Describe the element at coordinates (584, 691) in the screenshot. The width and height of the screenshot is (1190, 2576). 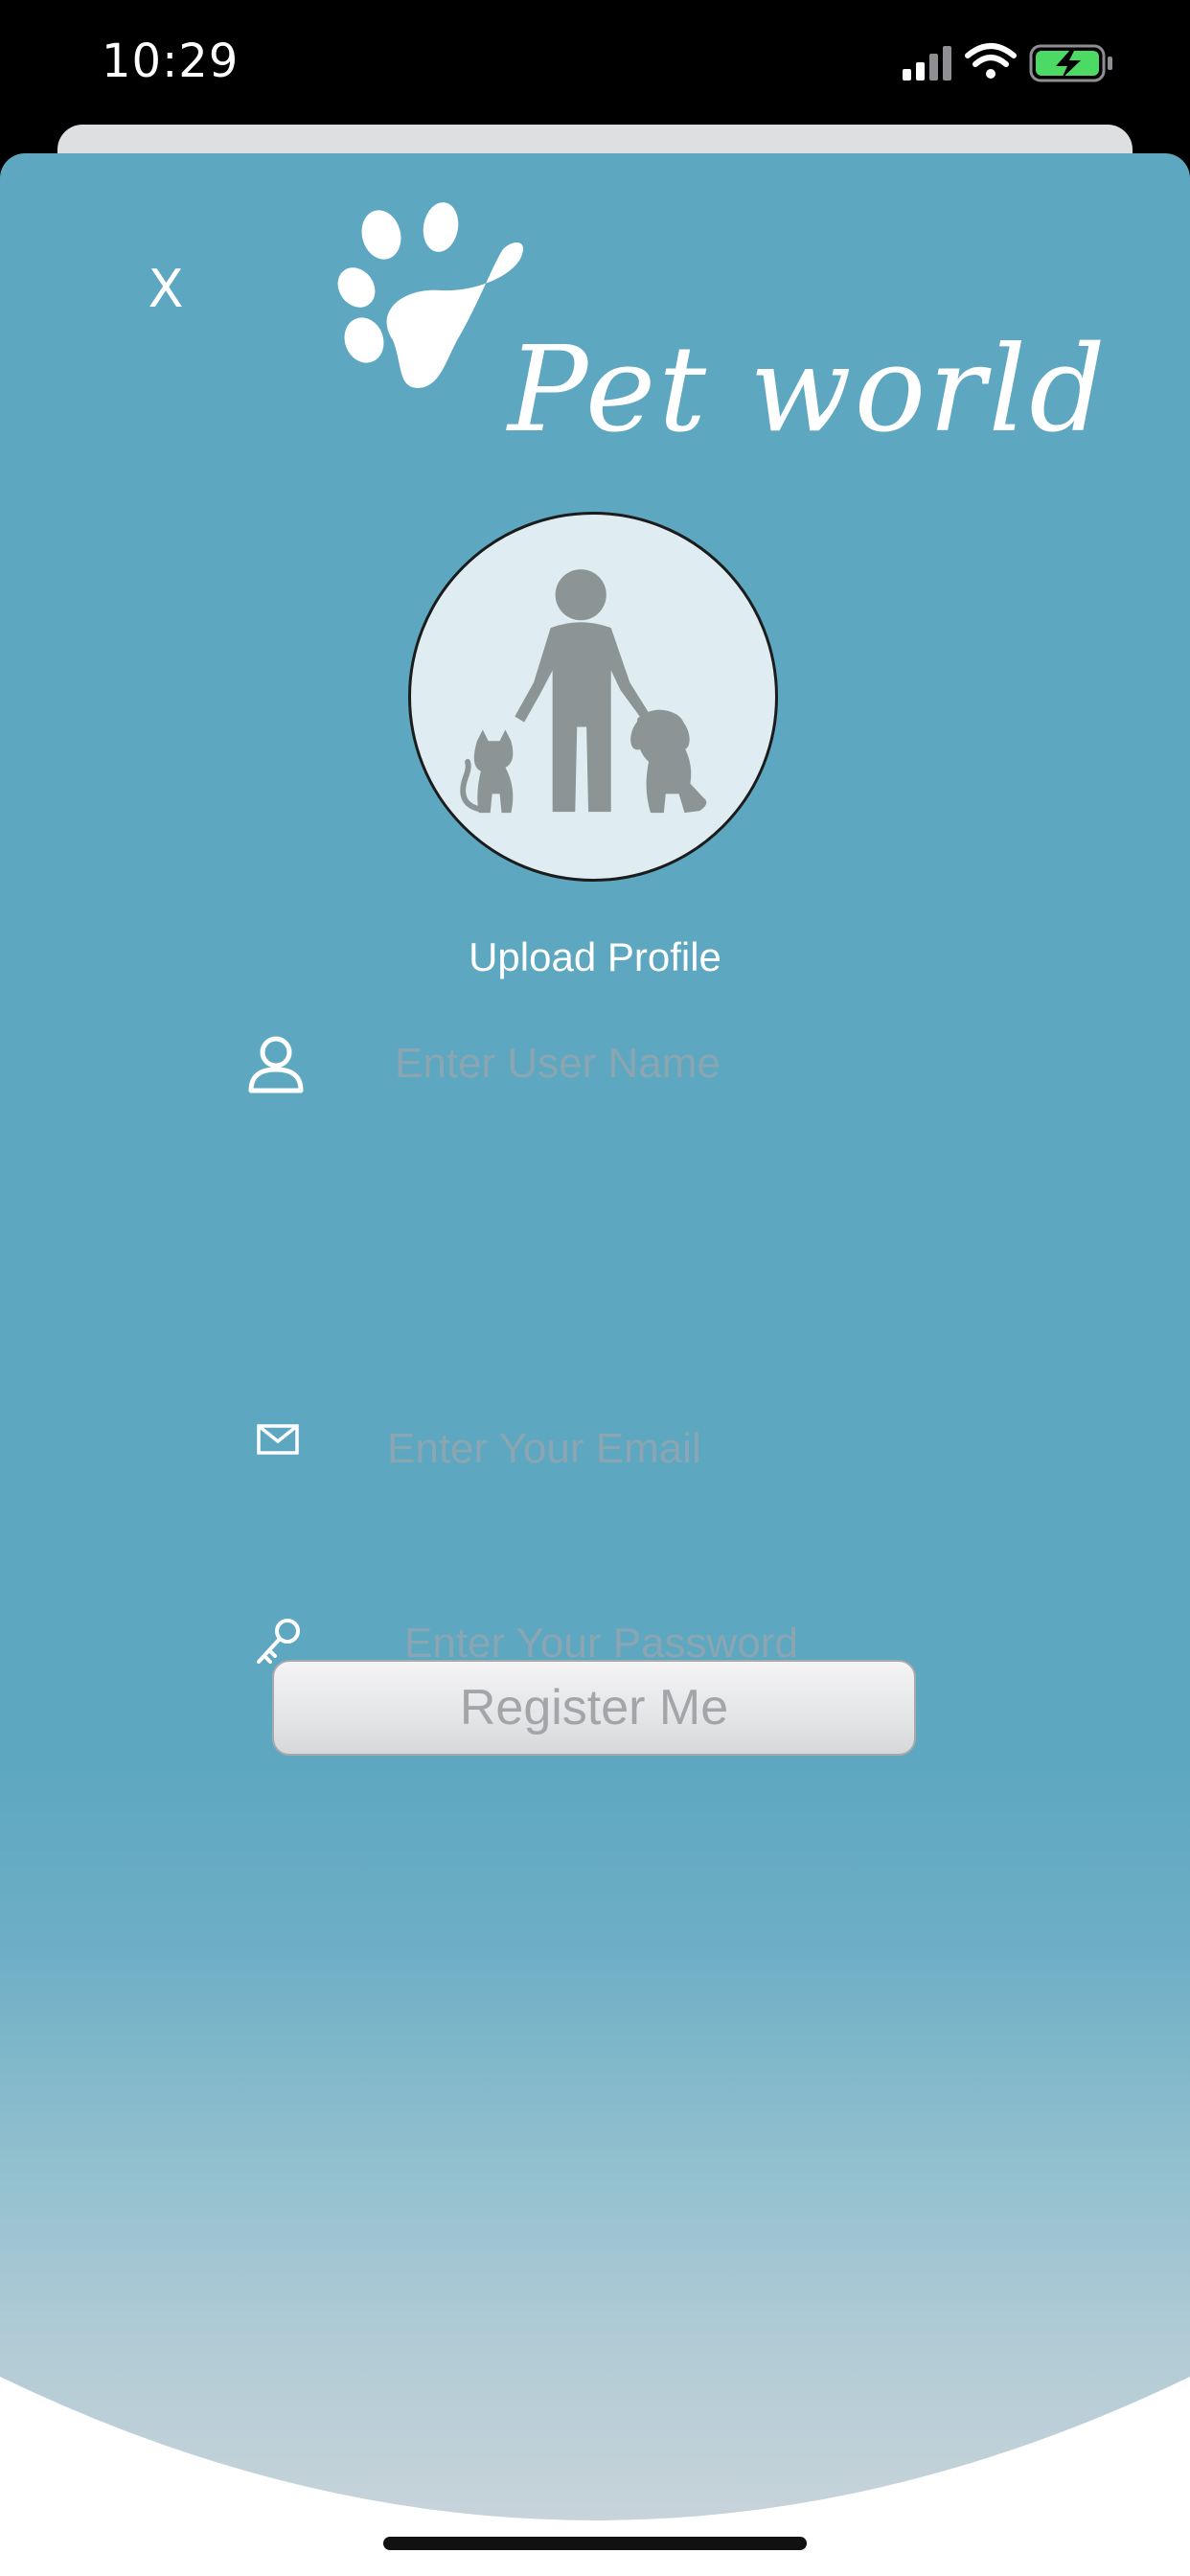
I see `person-with-pets-icon` at that location.